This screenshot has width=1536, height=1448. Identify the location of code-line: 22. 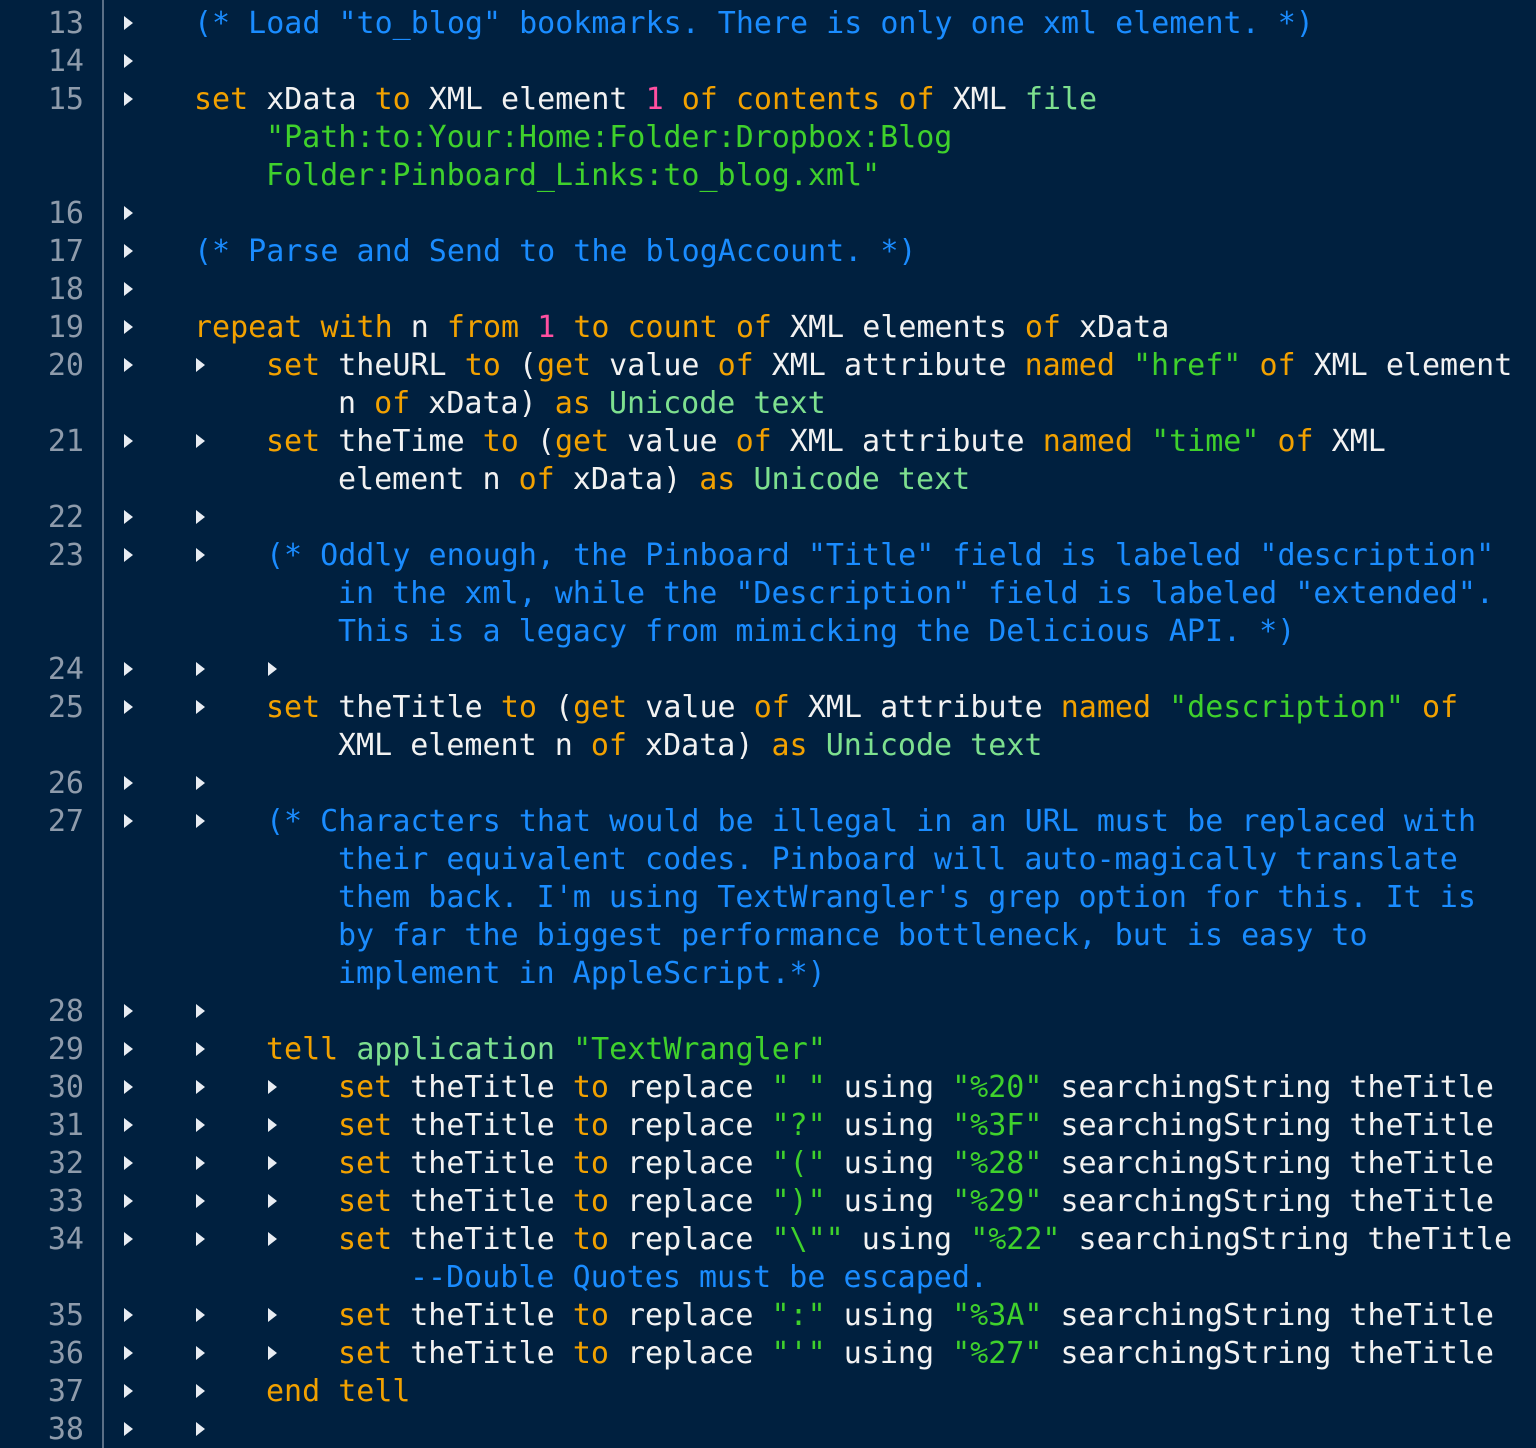
(768, 518).